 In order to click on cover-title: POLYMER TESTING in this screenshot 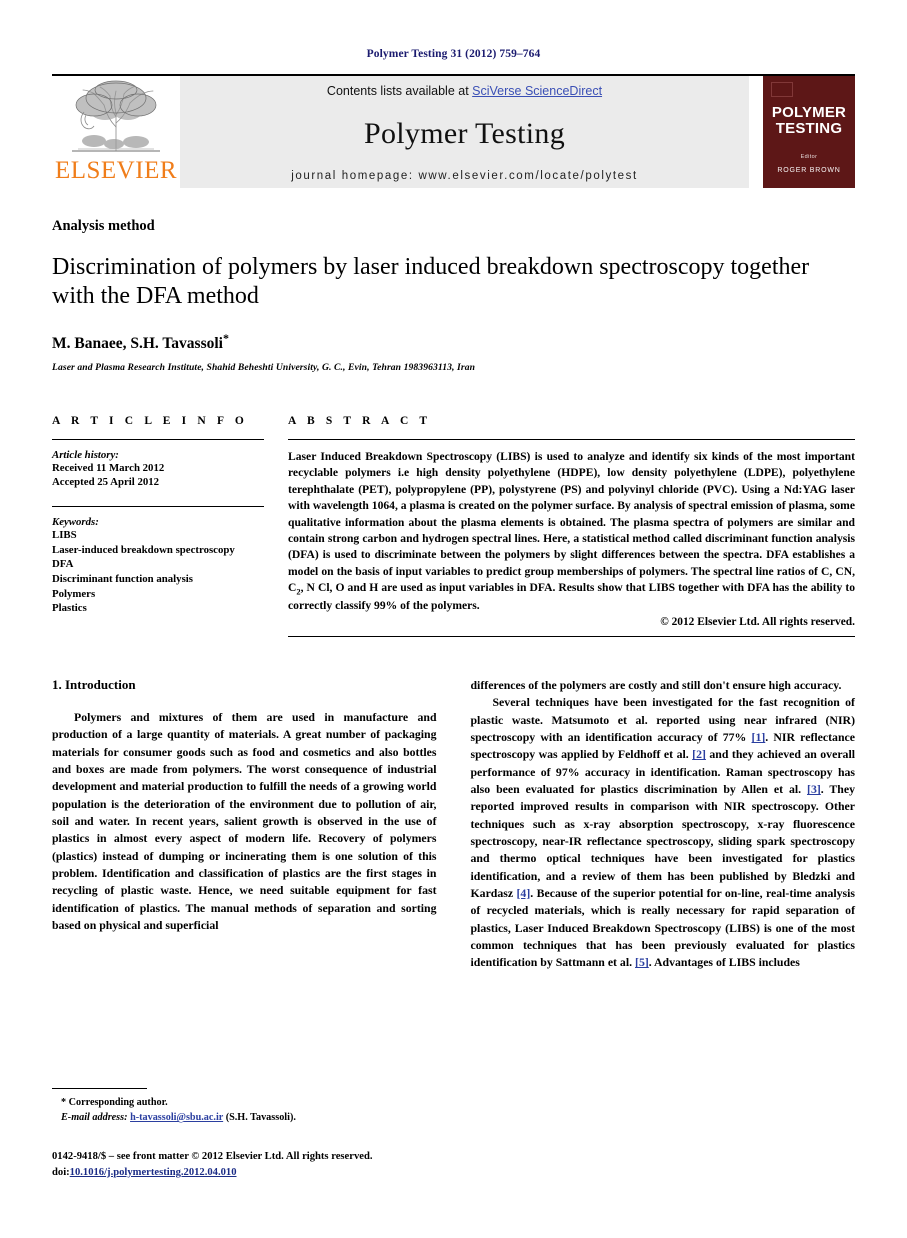, I will do `click(809, 120)`.